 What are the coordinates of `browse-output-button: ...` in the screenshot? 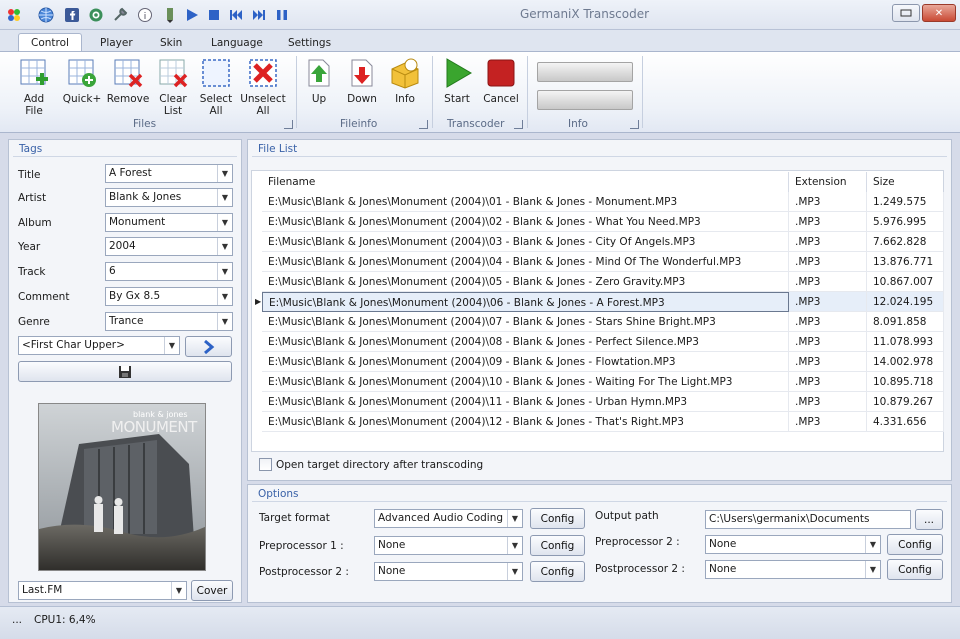 It's located at (929, 519).